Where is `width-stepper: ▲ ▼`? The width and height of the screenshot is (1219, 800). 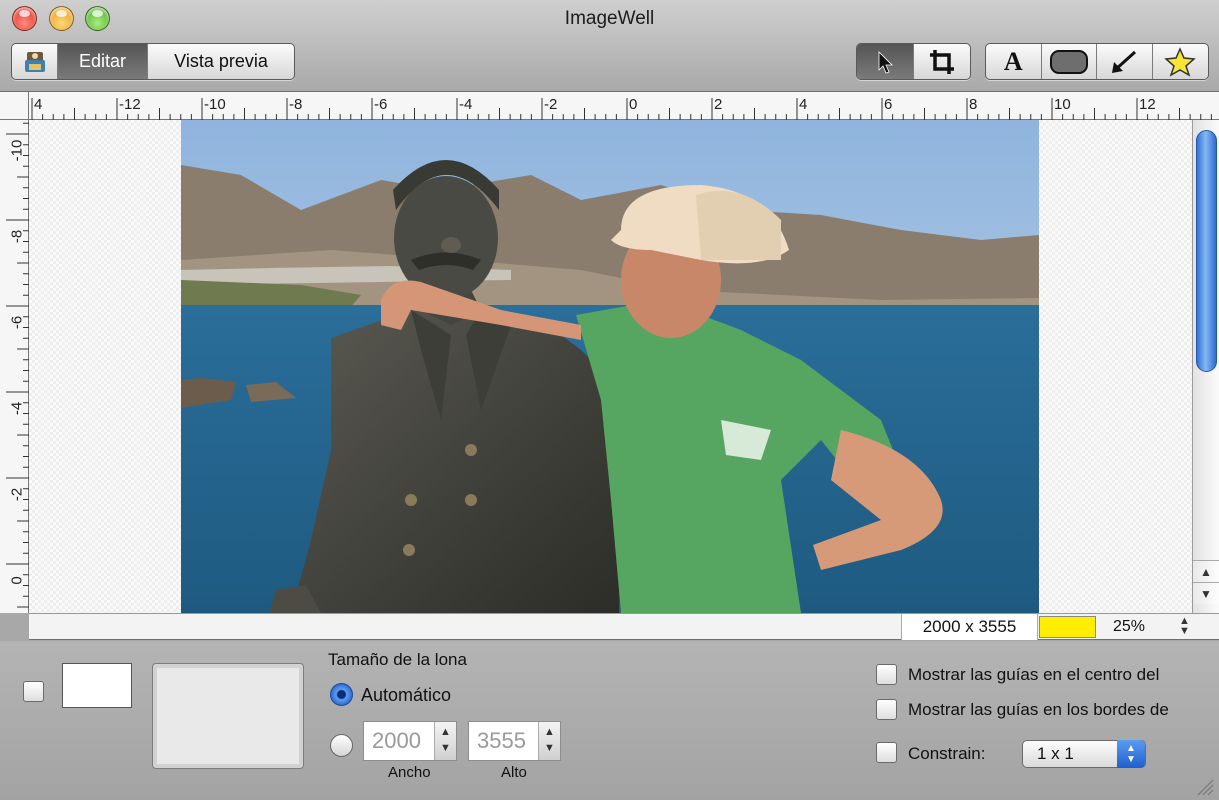
width-stepper: ▲ ▼ is located at coordinates (445, 741).